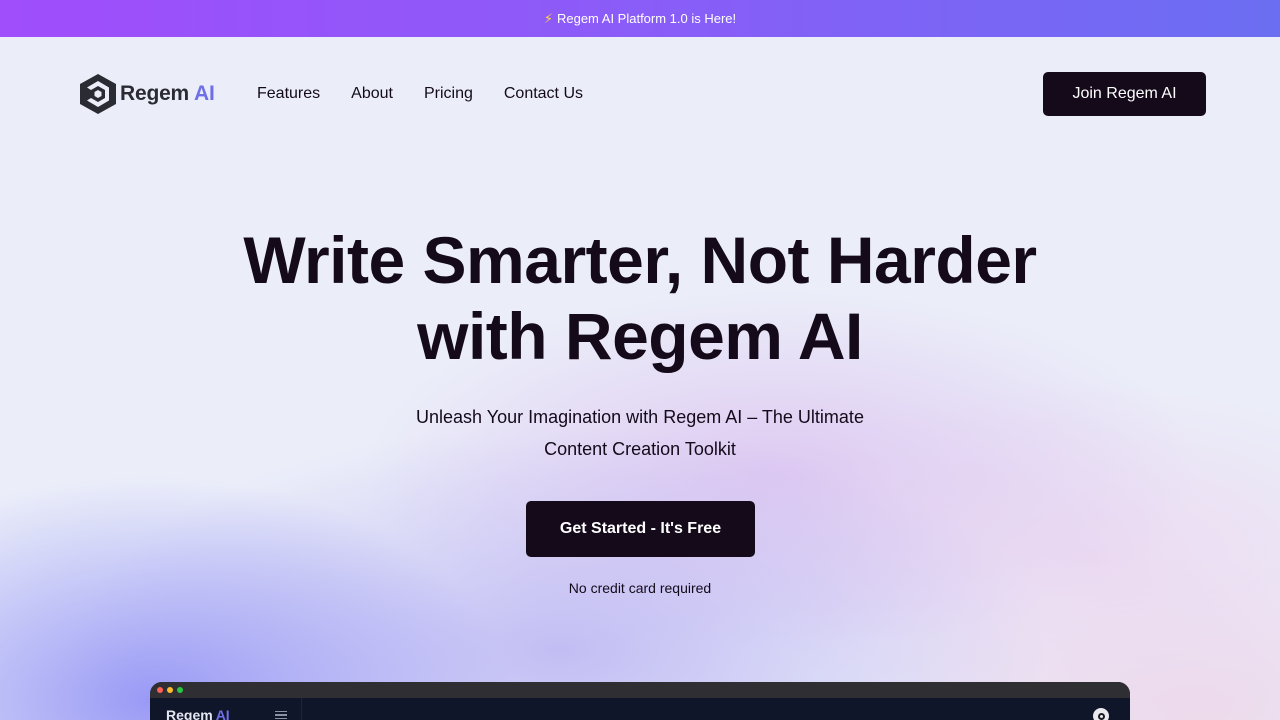 This screenshot has height=720, width=1280. Describe the element at coordinates (448, 94) in the screenshot. I see `nav-link-pricing: Pricing` at that location.